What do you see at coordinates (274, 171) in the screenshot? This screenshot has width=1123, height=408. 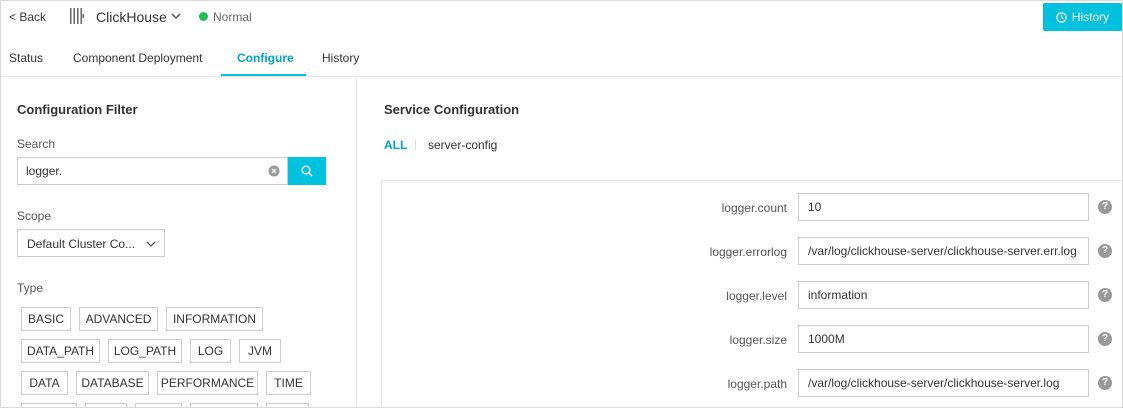 I see `clear-icon` at bounding box center [274, 171].